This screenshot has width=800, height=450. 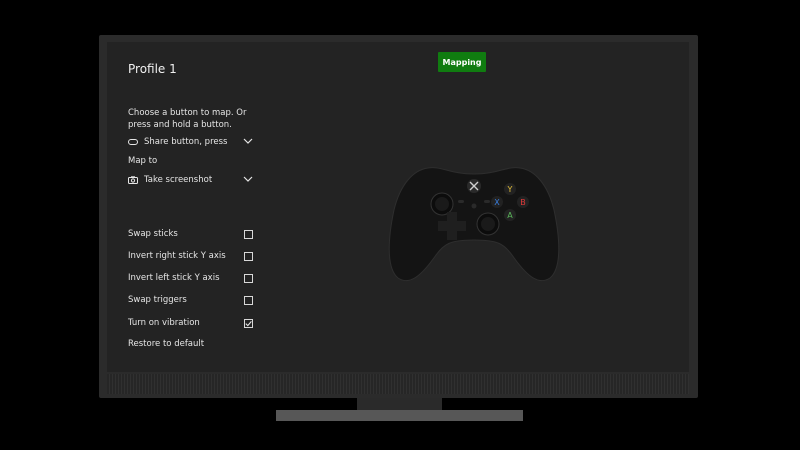 What do you see at coordinates (178, 180) in the screenshot?
I see `map-to-value: Take screenshot` at bounding box center [178, 180].